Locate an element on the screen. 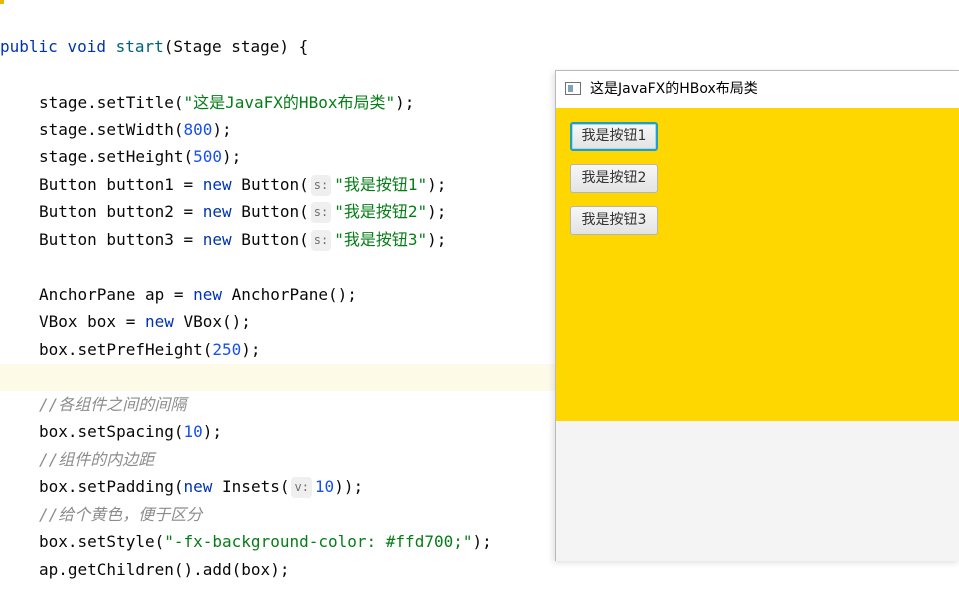  window-title: 这是JavaFX的HBox布局类 is located at coordinates (674, 89).